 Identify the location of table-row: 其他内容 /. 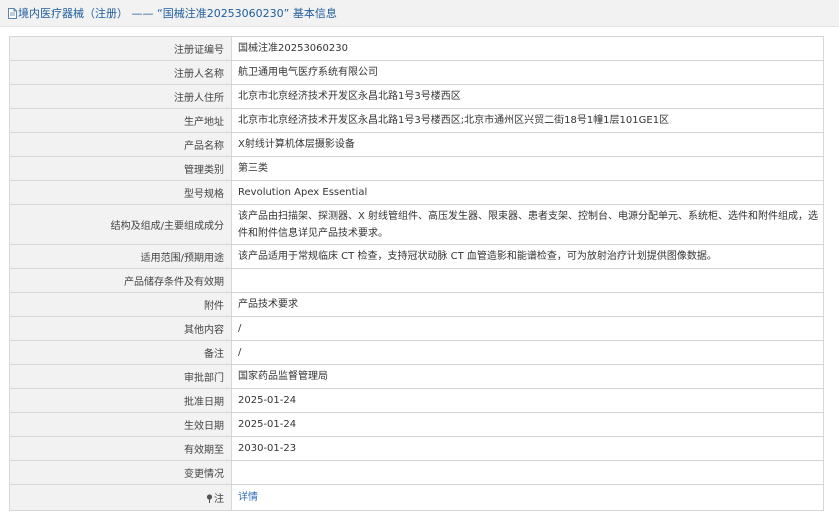
(416, 328).